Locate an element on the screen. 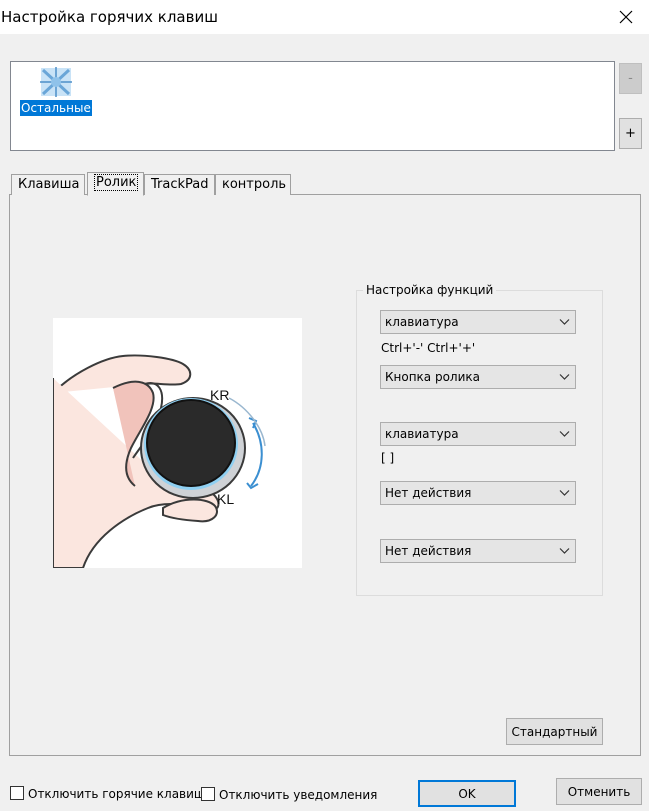 The height and width of the screenshot is (811, 649). close-button is located at coordinates (626, 17).